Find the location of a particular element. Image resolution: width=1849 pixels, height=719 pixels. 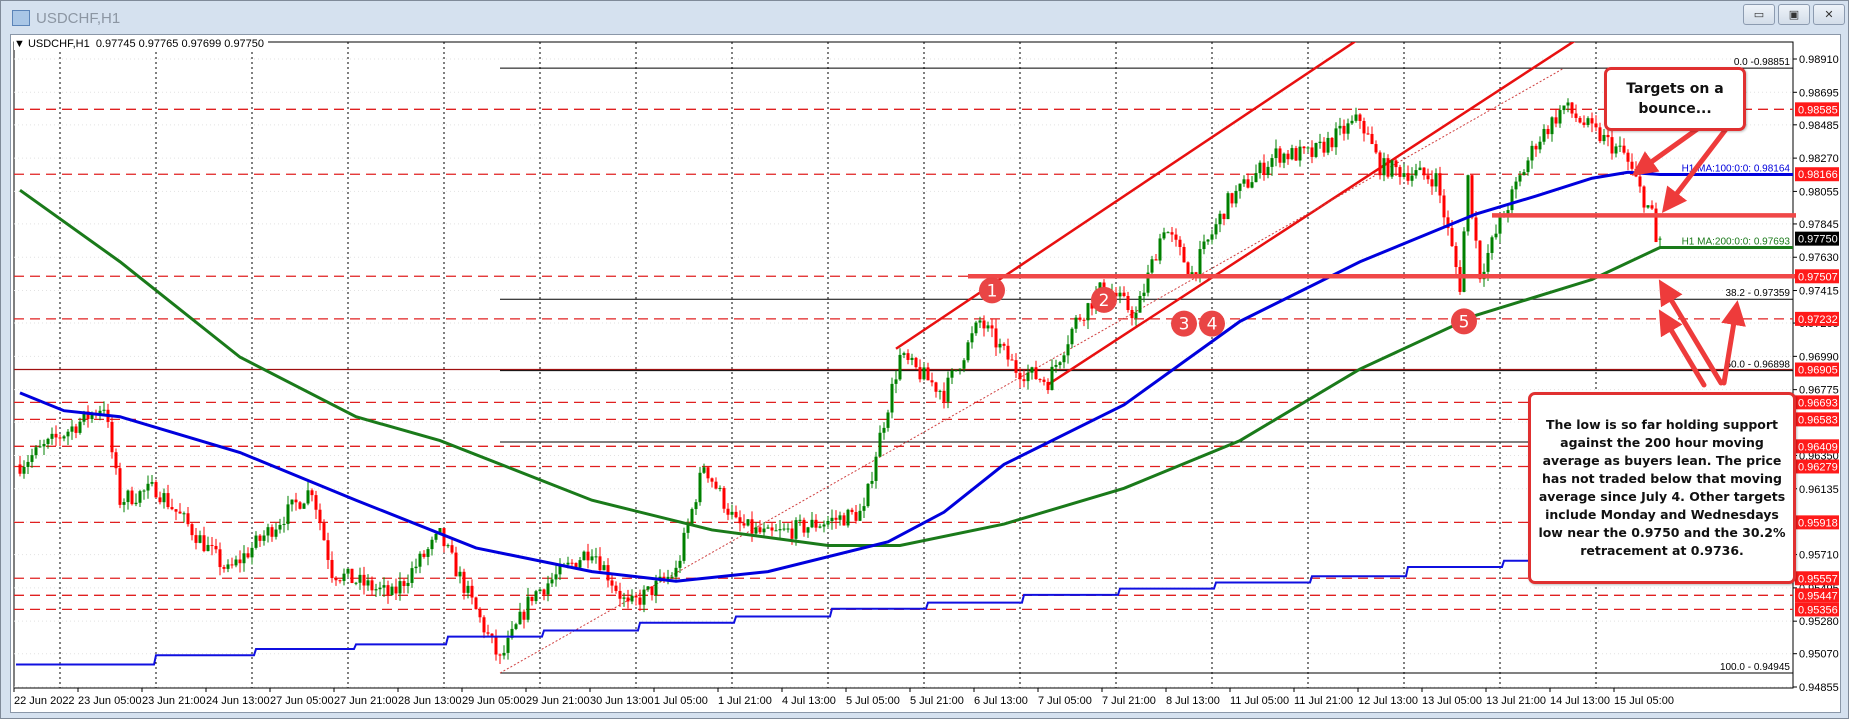

x-axis-label: 5 Jul 21:00 is located at coordinates (937, 701).